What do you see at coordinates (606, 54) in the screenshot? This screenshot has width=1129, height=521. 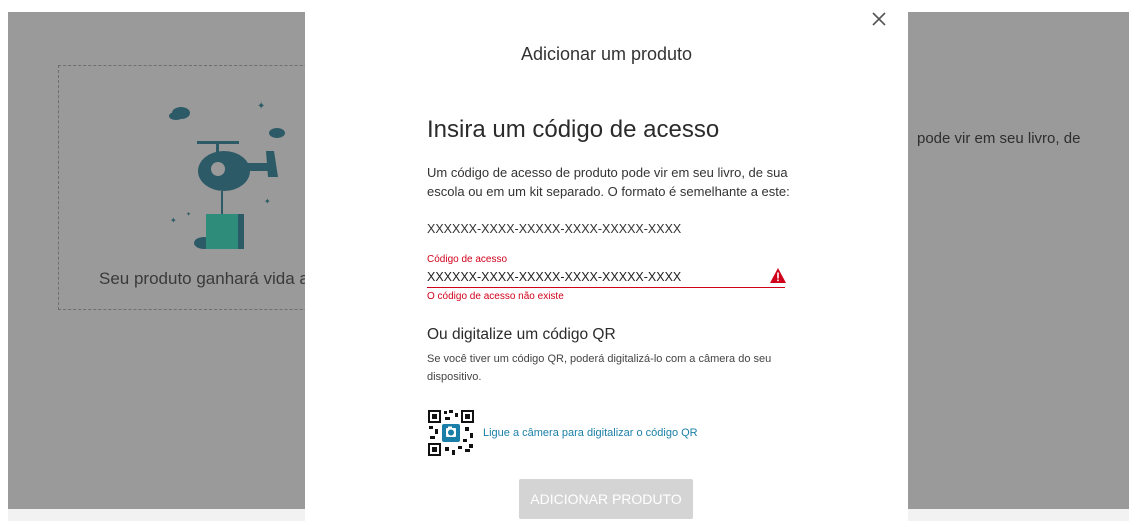 I see `modal-title: Adicionar um produto` at bounding box center [606, 54].